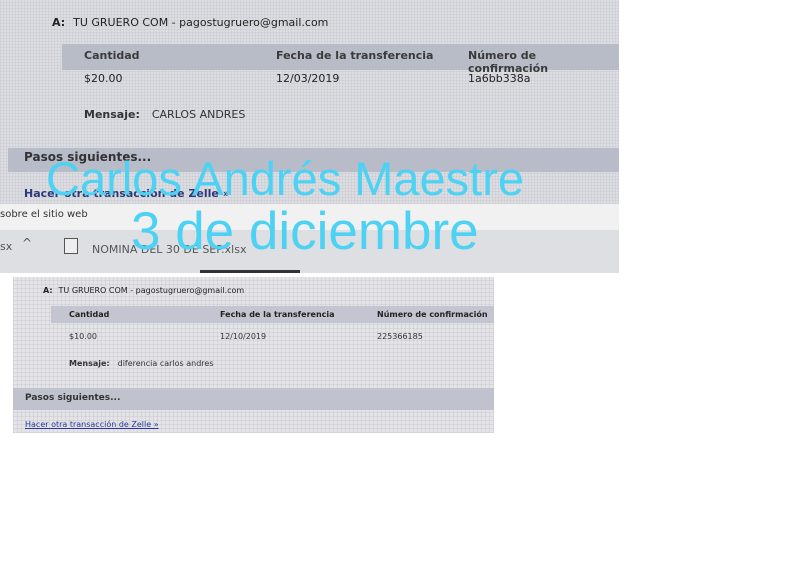  Describe the element at coordinates (285, 178) in the screenshot. I see `overlay-name-text: Carlos Andrés Maestre` at that location.